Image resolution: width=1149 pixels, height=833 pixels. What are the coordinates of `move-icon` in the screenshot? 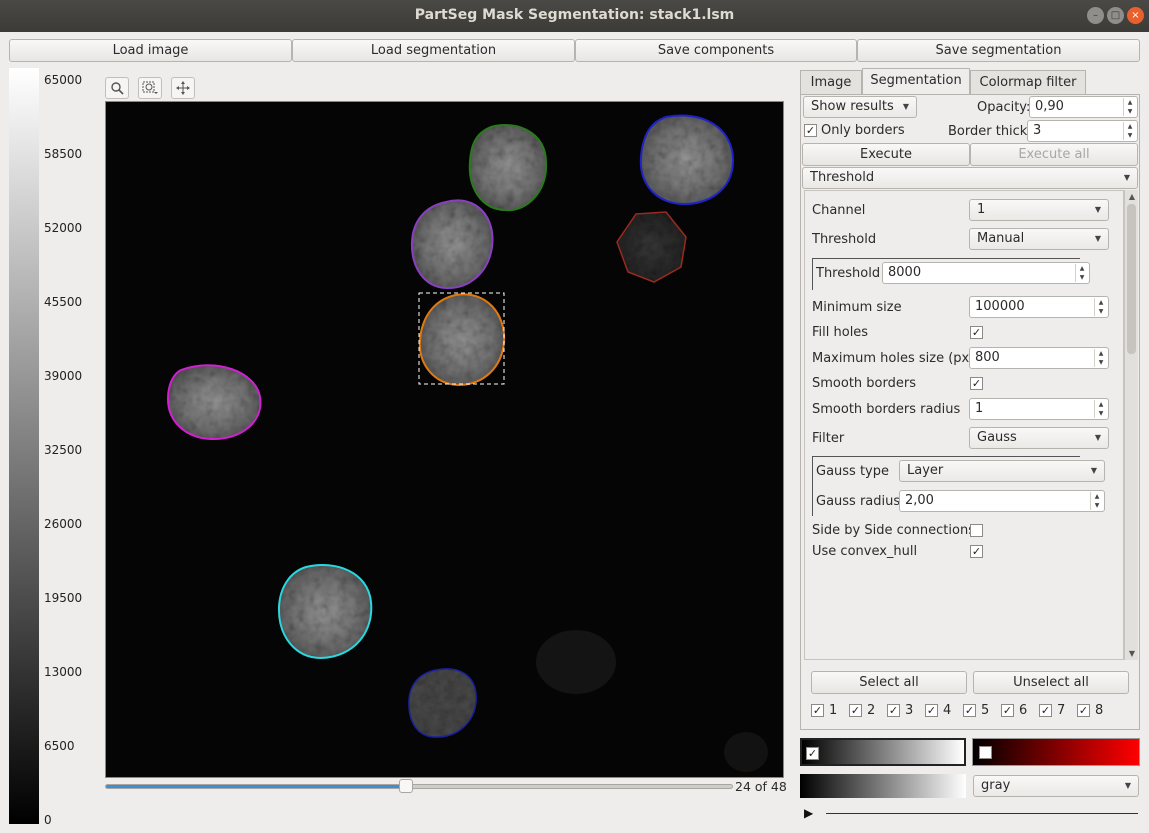 It's located at (183, 88).